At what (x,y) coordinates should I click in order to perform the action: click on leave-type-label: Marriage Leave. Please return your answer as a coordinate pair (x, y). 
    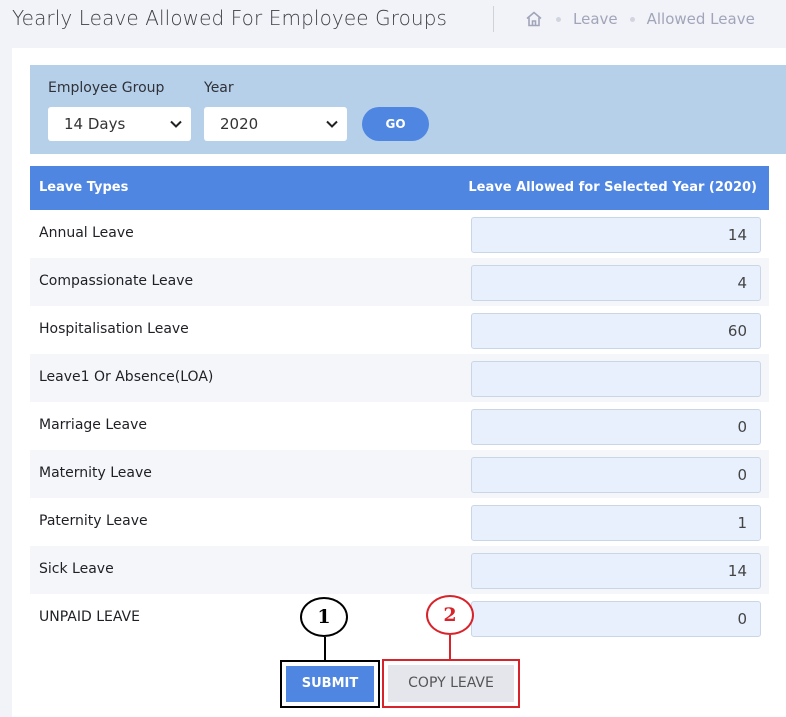
    Looking at the image, I should click on (93, 425).